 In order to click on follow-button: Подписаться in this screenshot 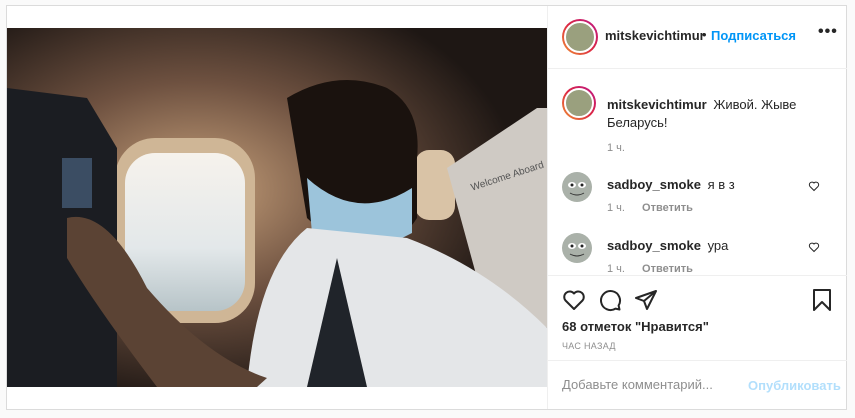, I will do `click(753, 35)`.